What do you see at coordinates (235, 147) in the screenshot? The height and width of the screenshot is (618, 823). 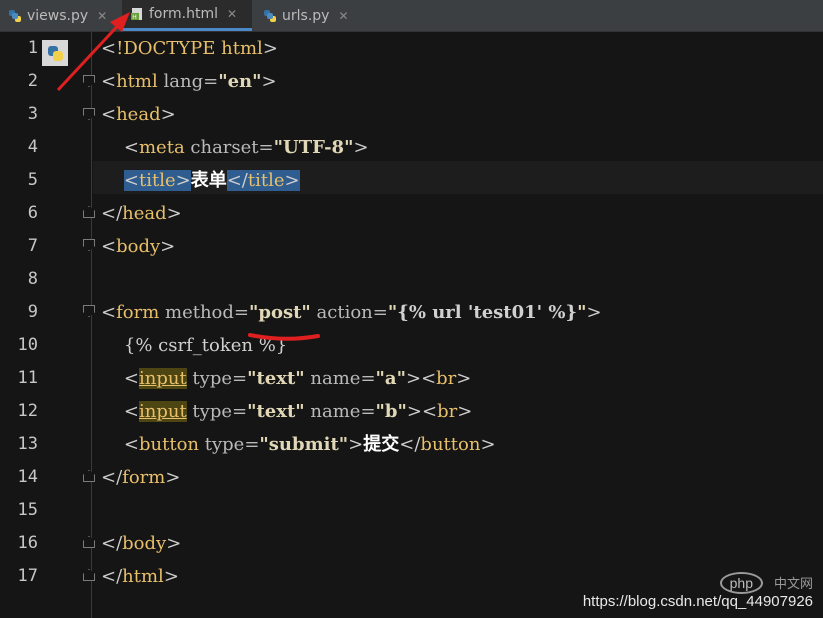 I see `code-line: <meta charset="UTF-8">` at bounding box center [235, 147].